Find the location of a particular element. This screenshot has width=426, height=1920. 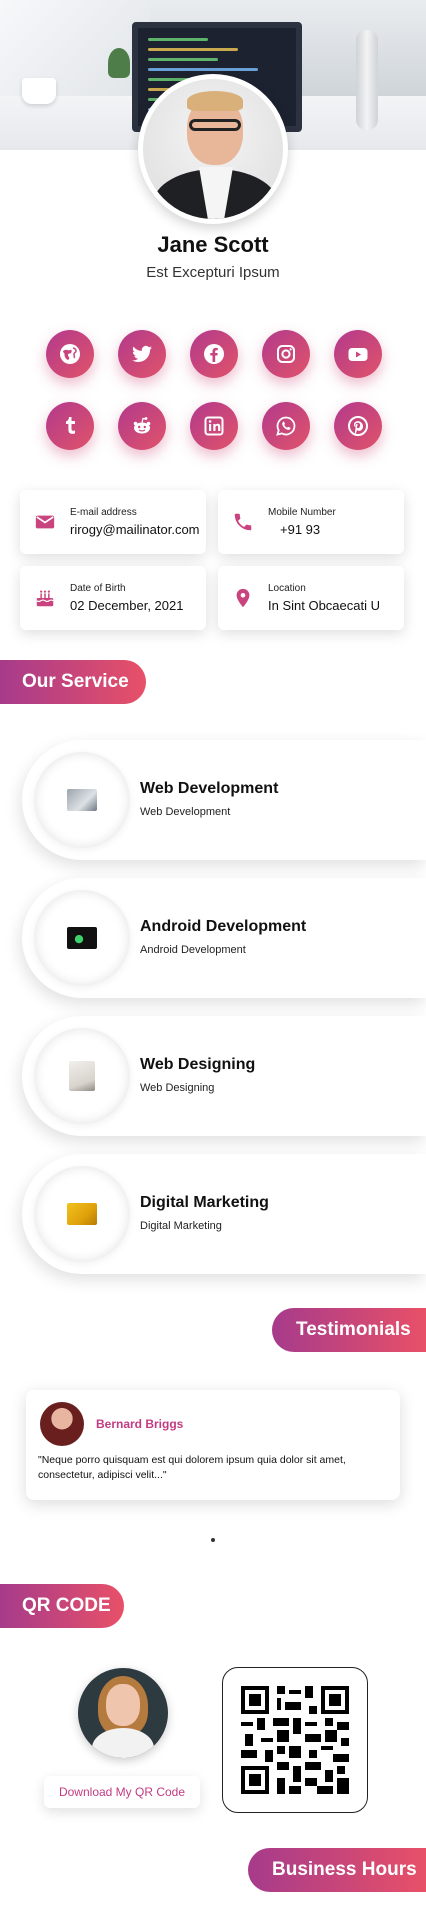

pinterest-icon is located at coordinates (358, 426).